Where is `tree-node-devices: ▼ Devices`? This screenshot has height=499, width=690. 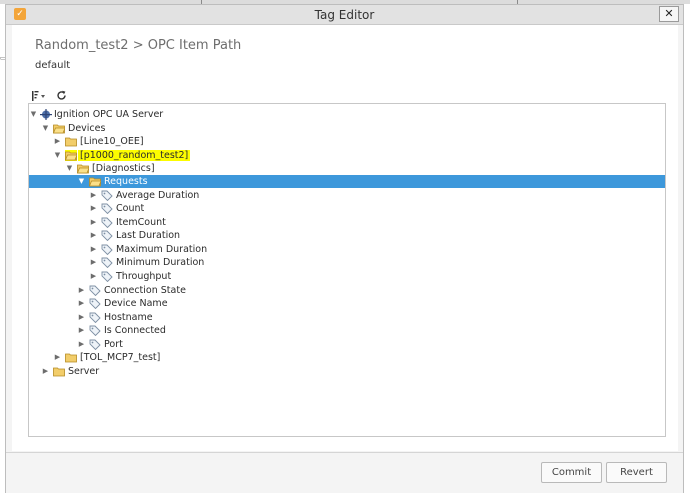
tree-node-devices: ▼ Devices is located at coordinates (347, 128).